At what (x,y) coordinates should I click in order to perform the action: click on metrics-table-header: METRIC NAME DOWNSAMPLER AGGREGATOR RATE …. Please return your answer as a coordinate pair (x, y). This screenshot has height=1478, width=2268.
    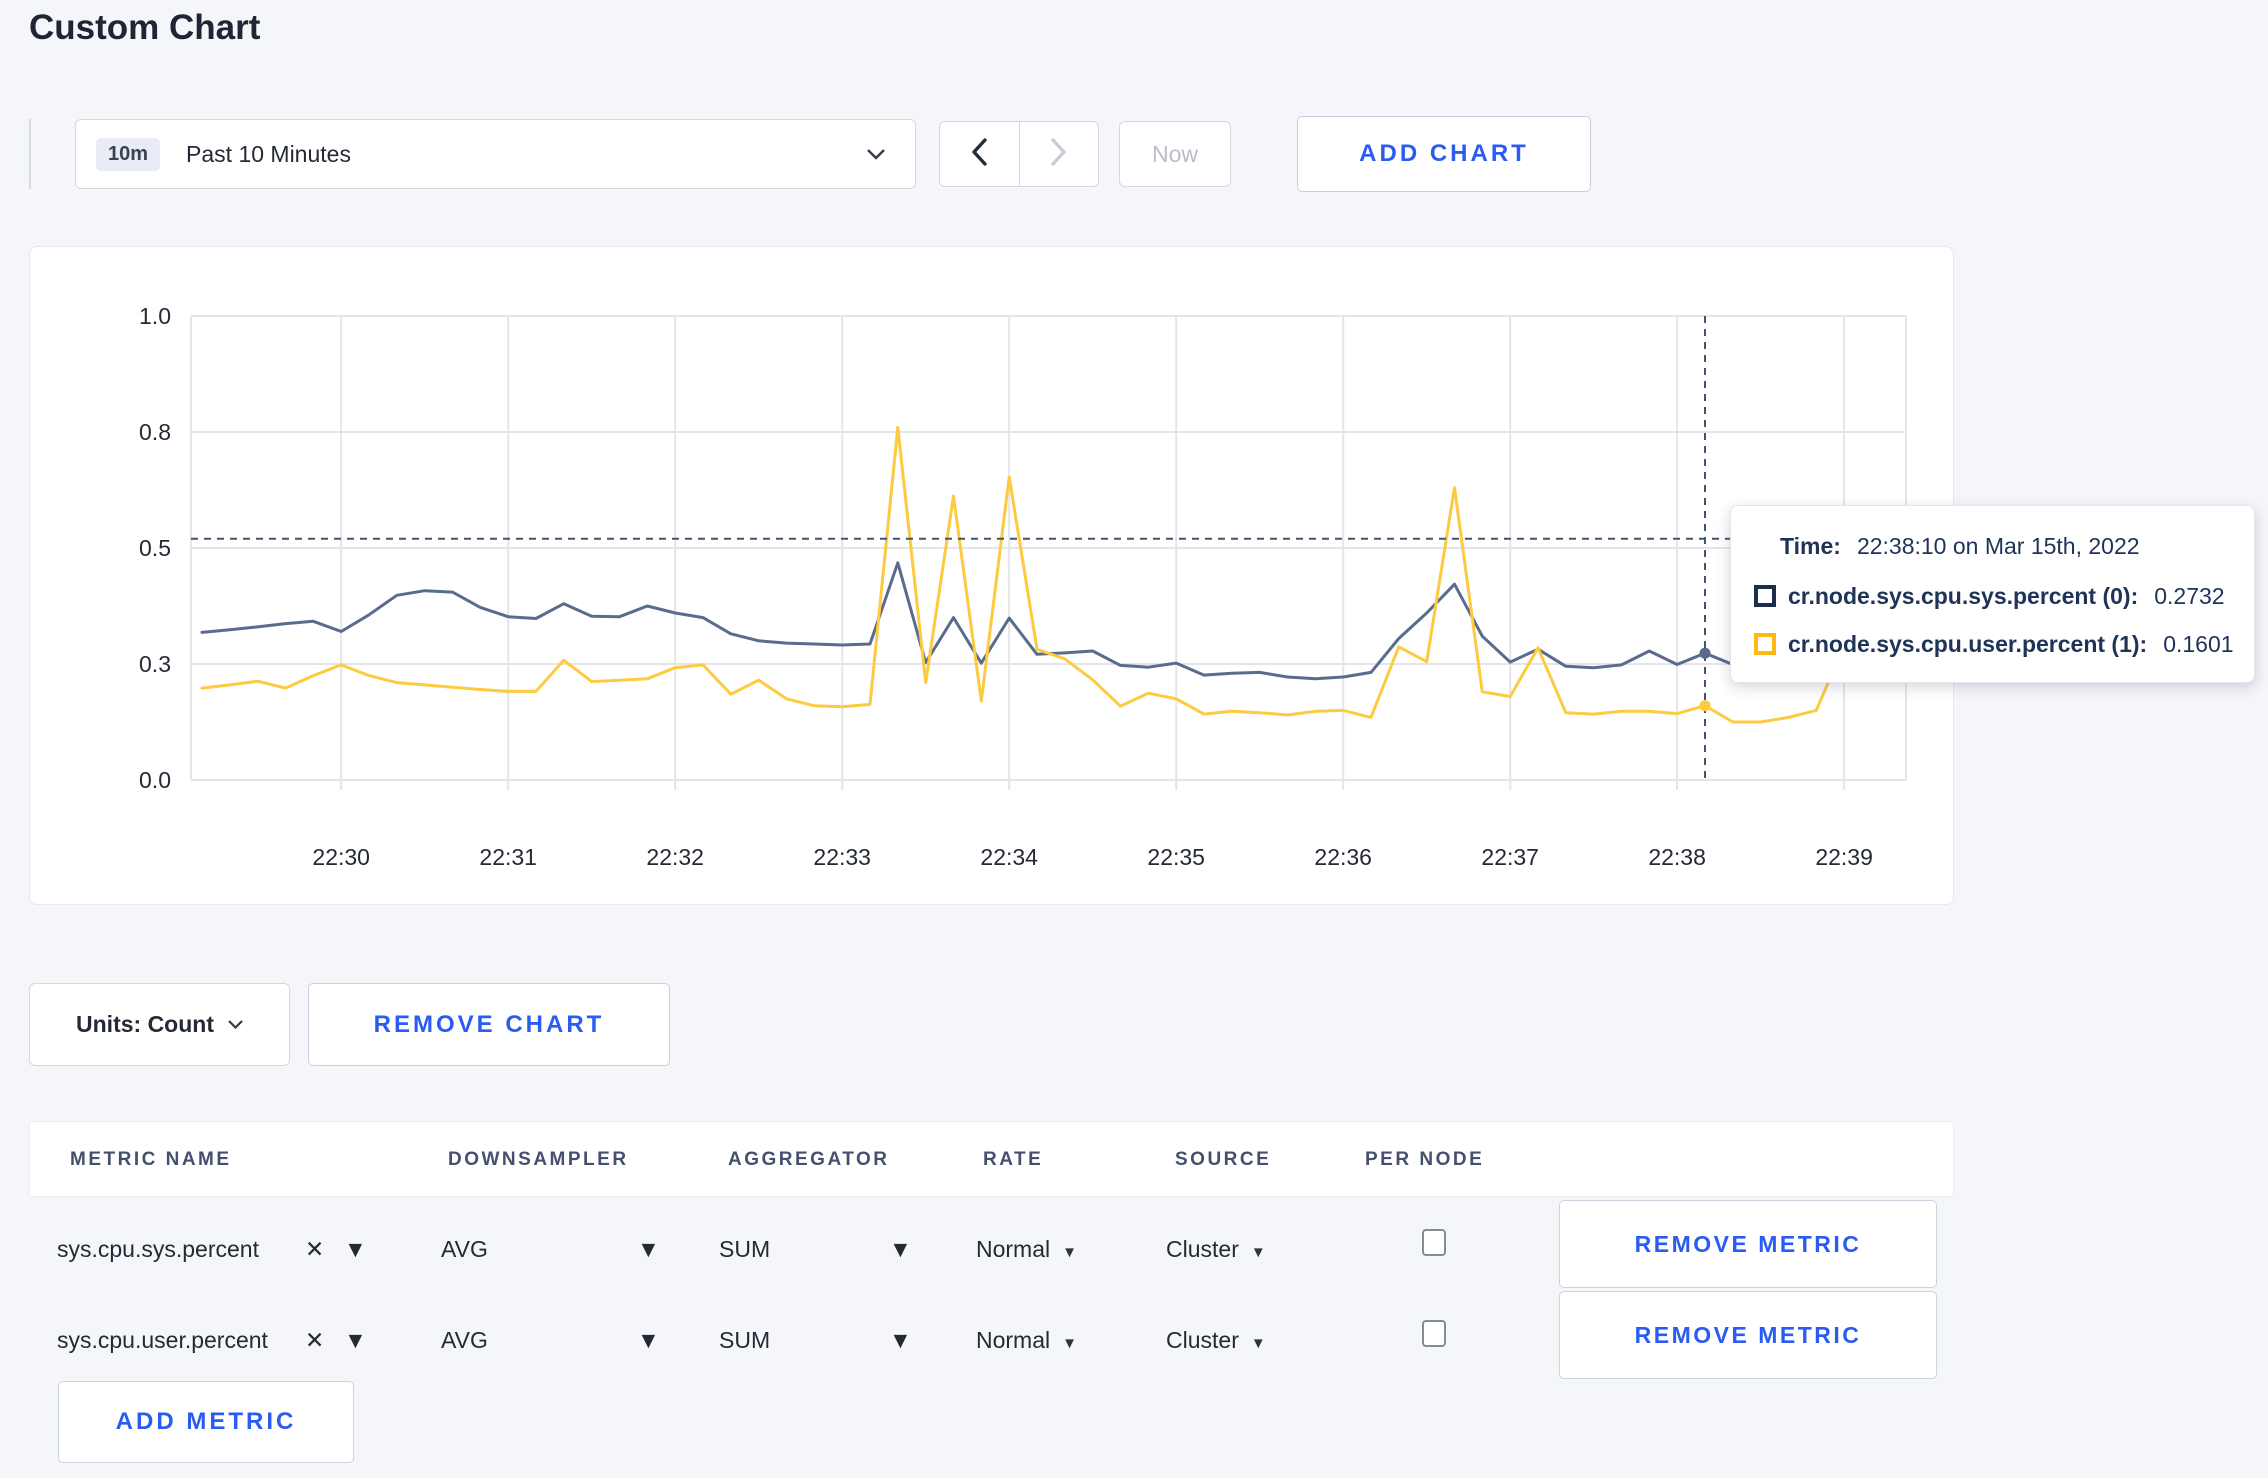
    Looking at the image, I should click on (991, 1159).